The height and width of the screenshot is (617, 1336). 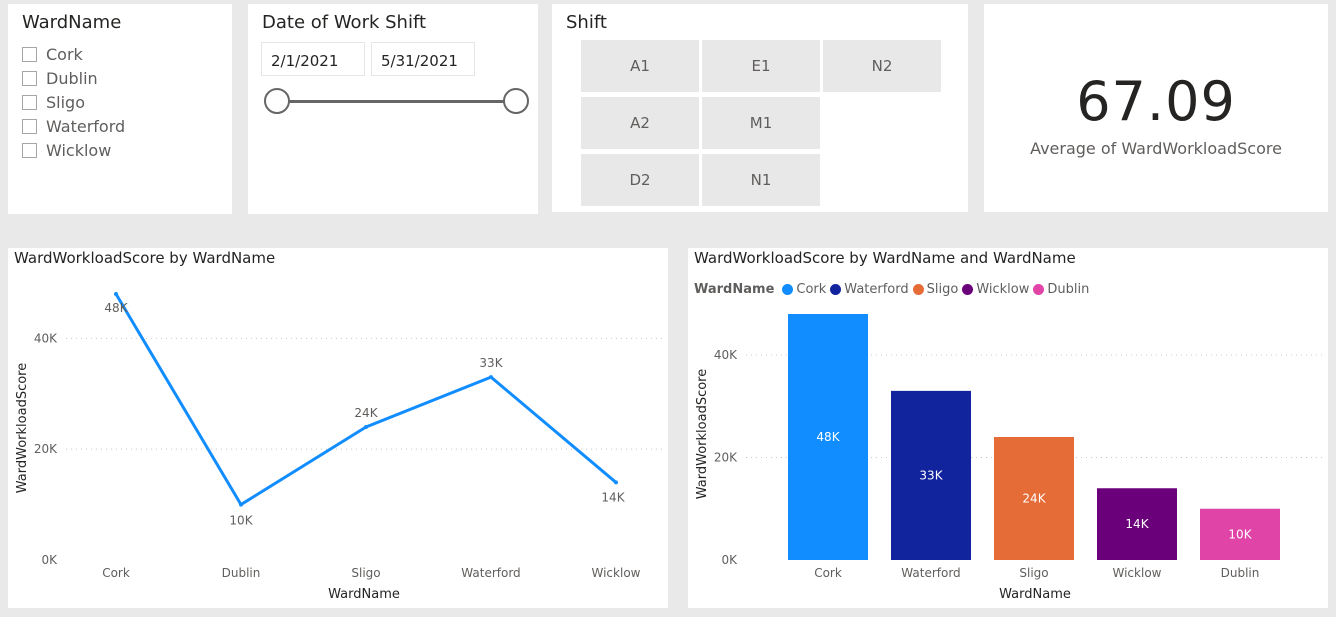 What do you see at coordinates (640, 180) in the screenshot?
I see `shift-tile-d2: D2` at bounding box center [640, 180].